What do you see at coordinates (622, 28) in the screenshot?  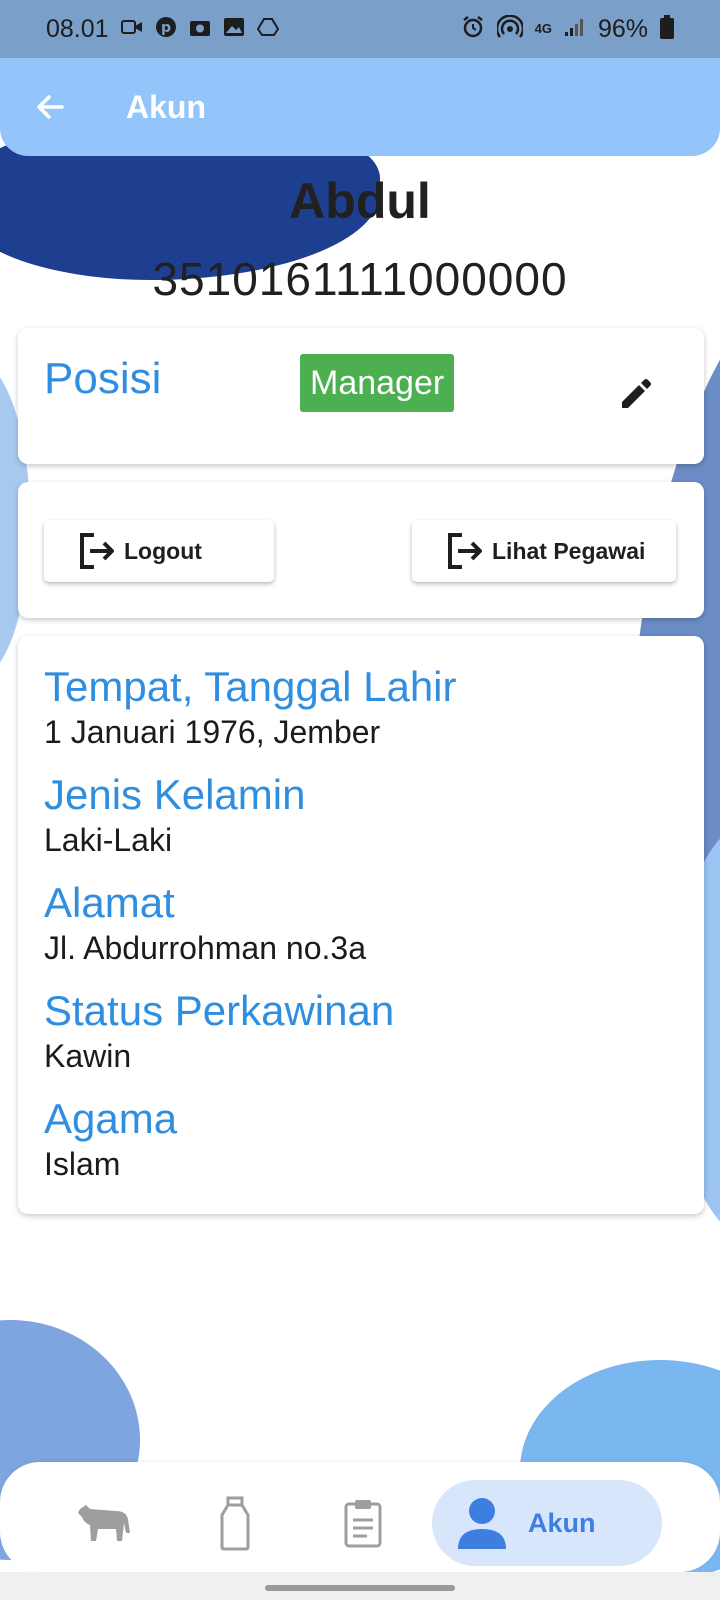 I see `battery-percent: 96%` at bounding box center [622, 28].